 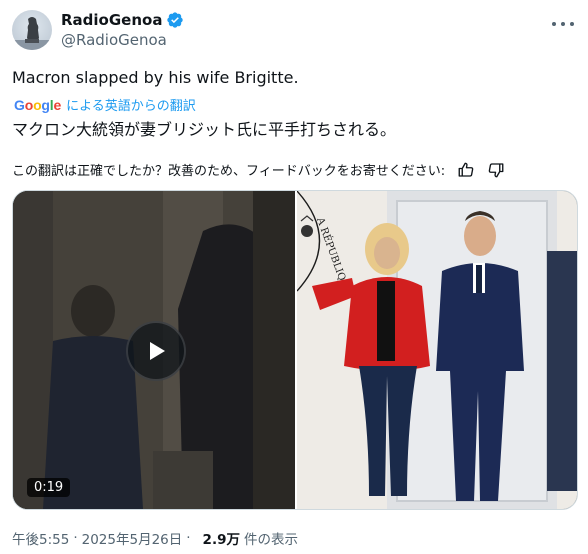 I want to click on translation-feedback: この翻訳は正確でしたか？改善のため、フィードバックをお寄せください:, so click(x=258, y=169).